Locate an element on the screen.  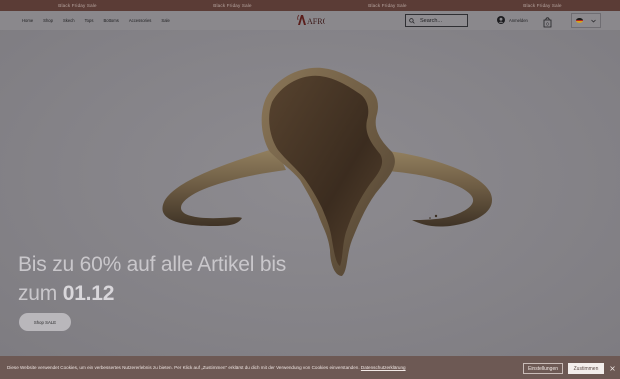
language-selector is located at coordinates (586, 20).